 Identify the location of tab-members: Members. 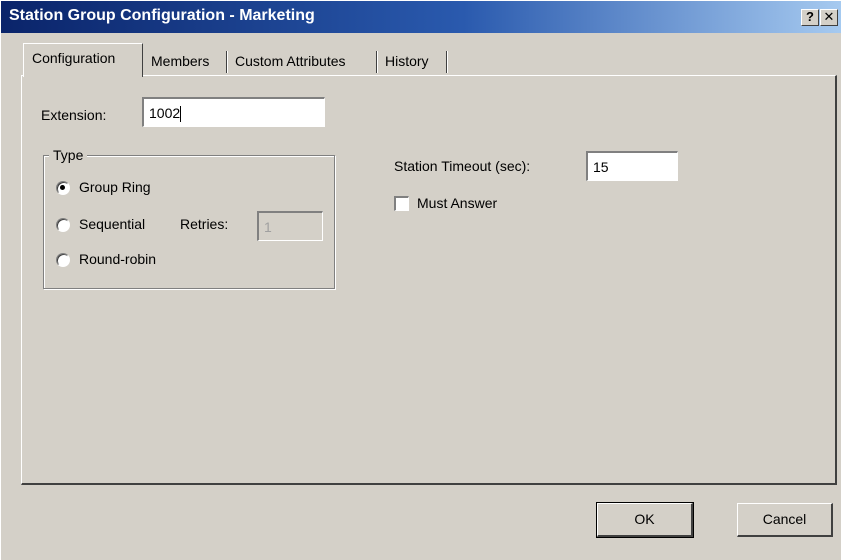
(185, 61).